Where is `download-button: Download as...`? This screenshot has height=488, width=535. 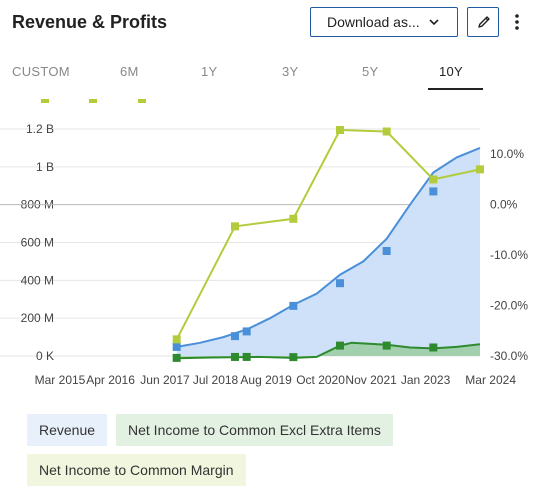
download-button: Download as... is located at coordinates (384, 22).